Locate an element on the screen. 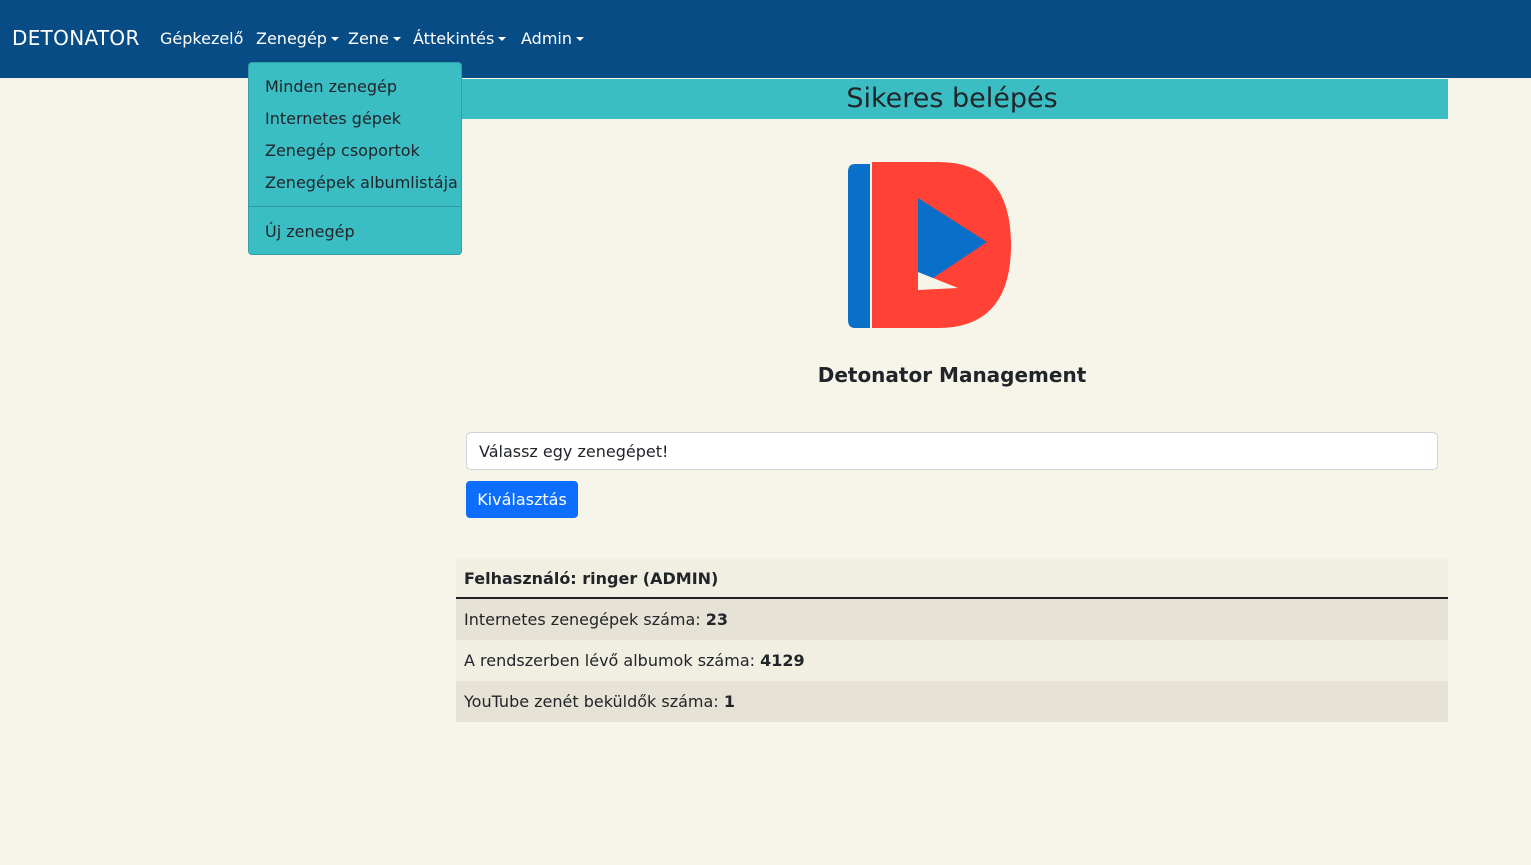 The width and height of the screenshot is (1531, 865). nav-item-zenegep: Zenegép is located at coordinates (297, 38).